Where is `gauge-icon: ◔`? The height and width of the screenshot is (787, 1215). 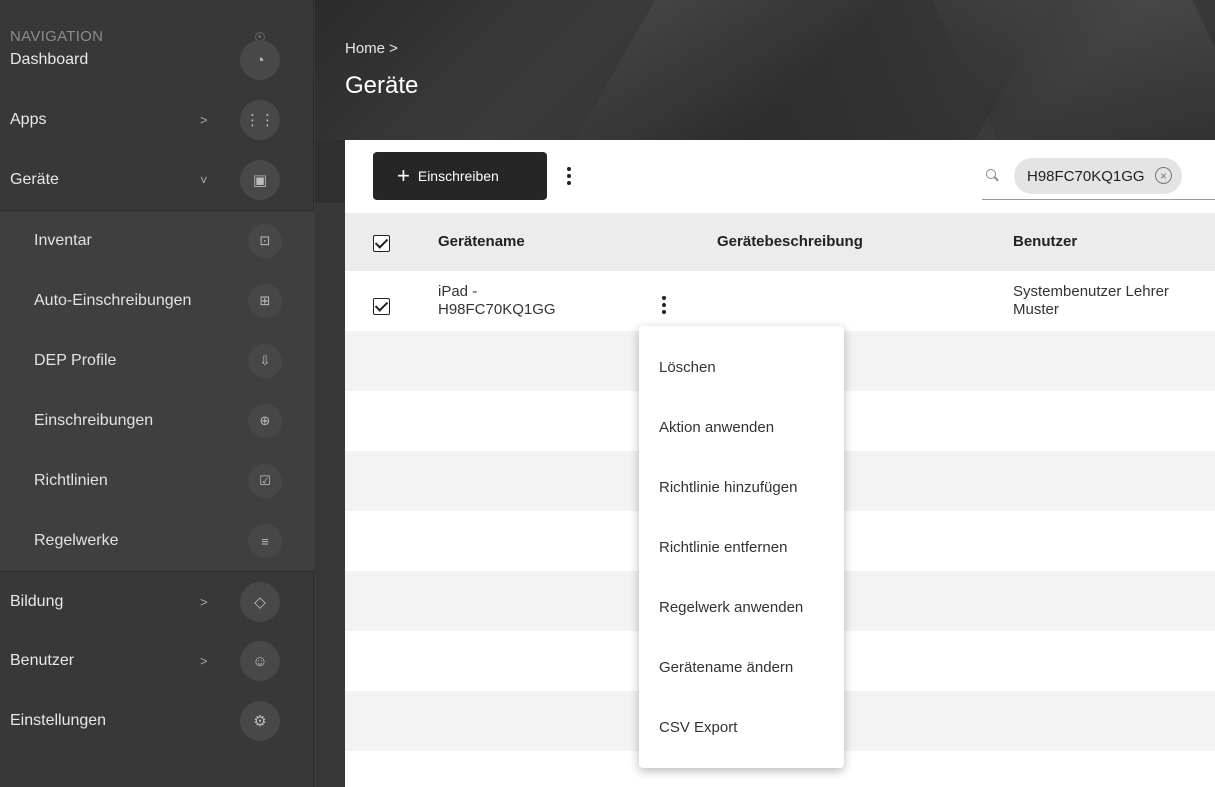 gauge-icon: ◔ is located at coordinates (260, 60).